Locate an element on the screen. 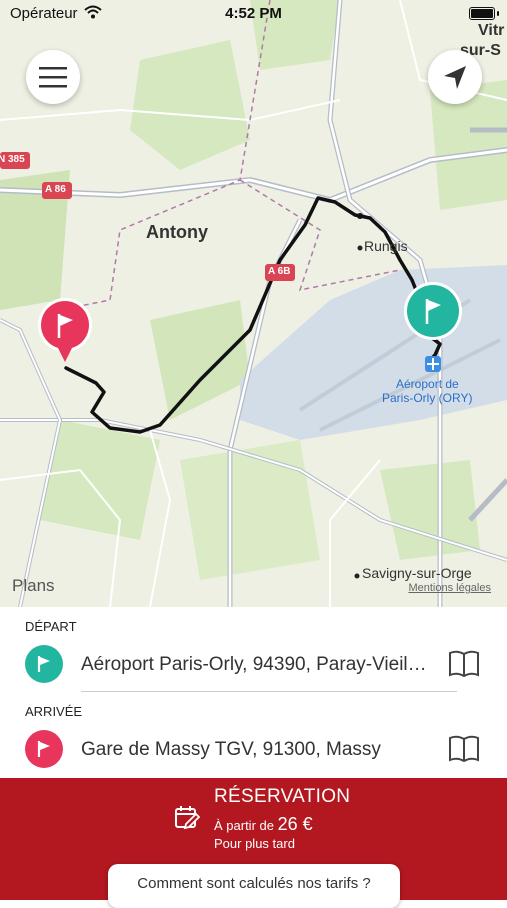 The image size is (507, 908). locate-me-button is located at coordinates (455, 77).